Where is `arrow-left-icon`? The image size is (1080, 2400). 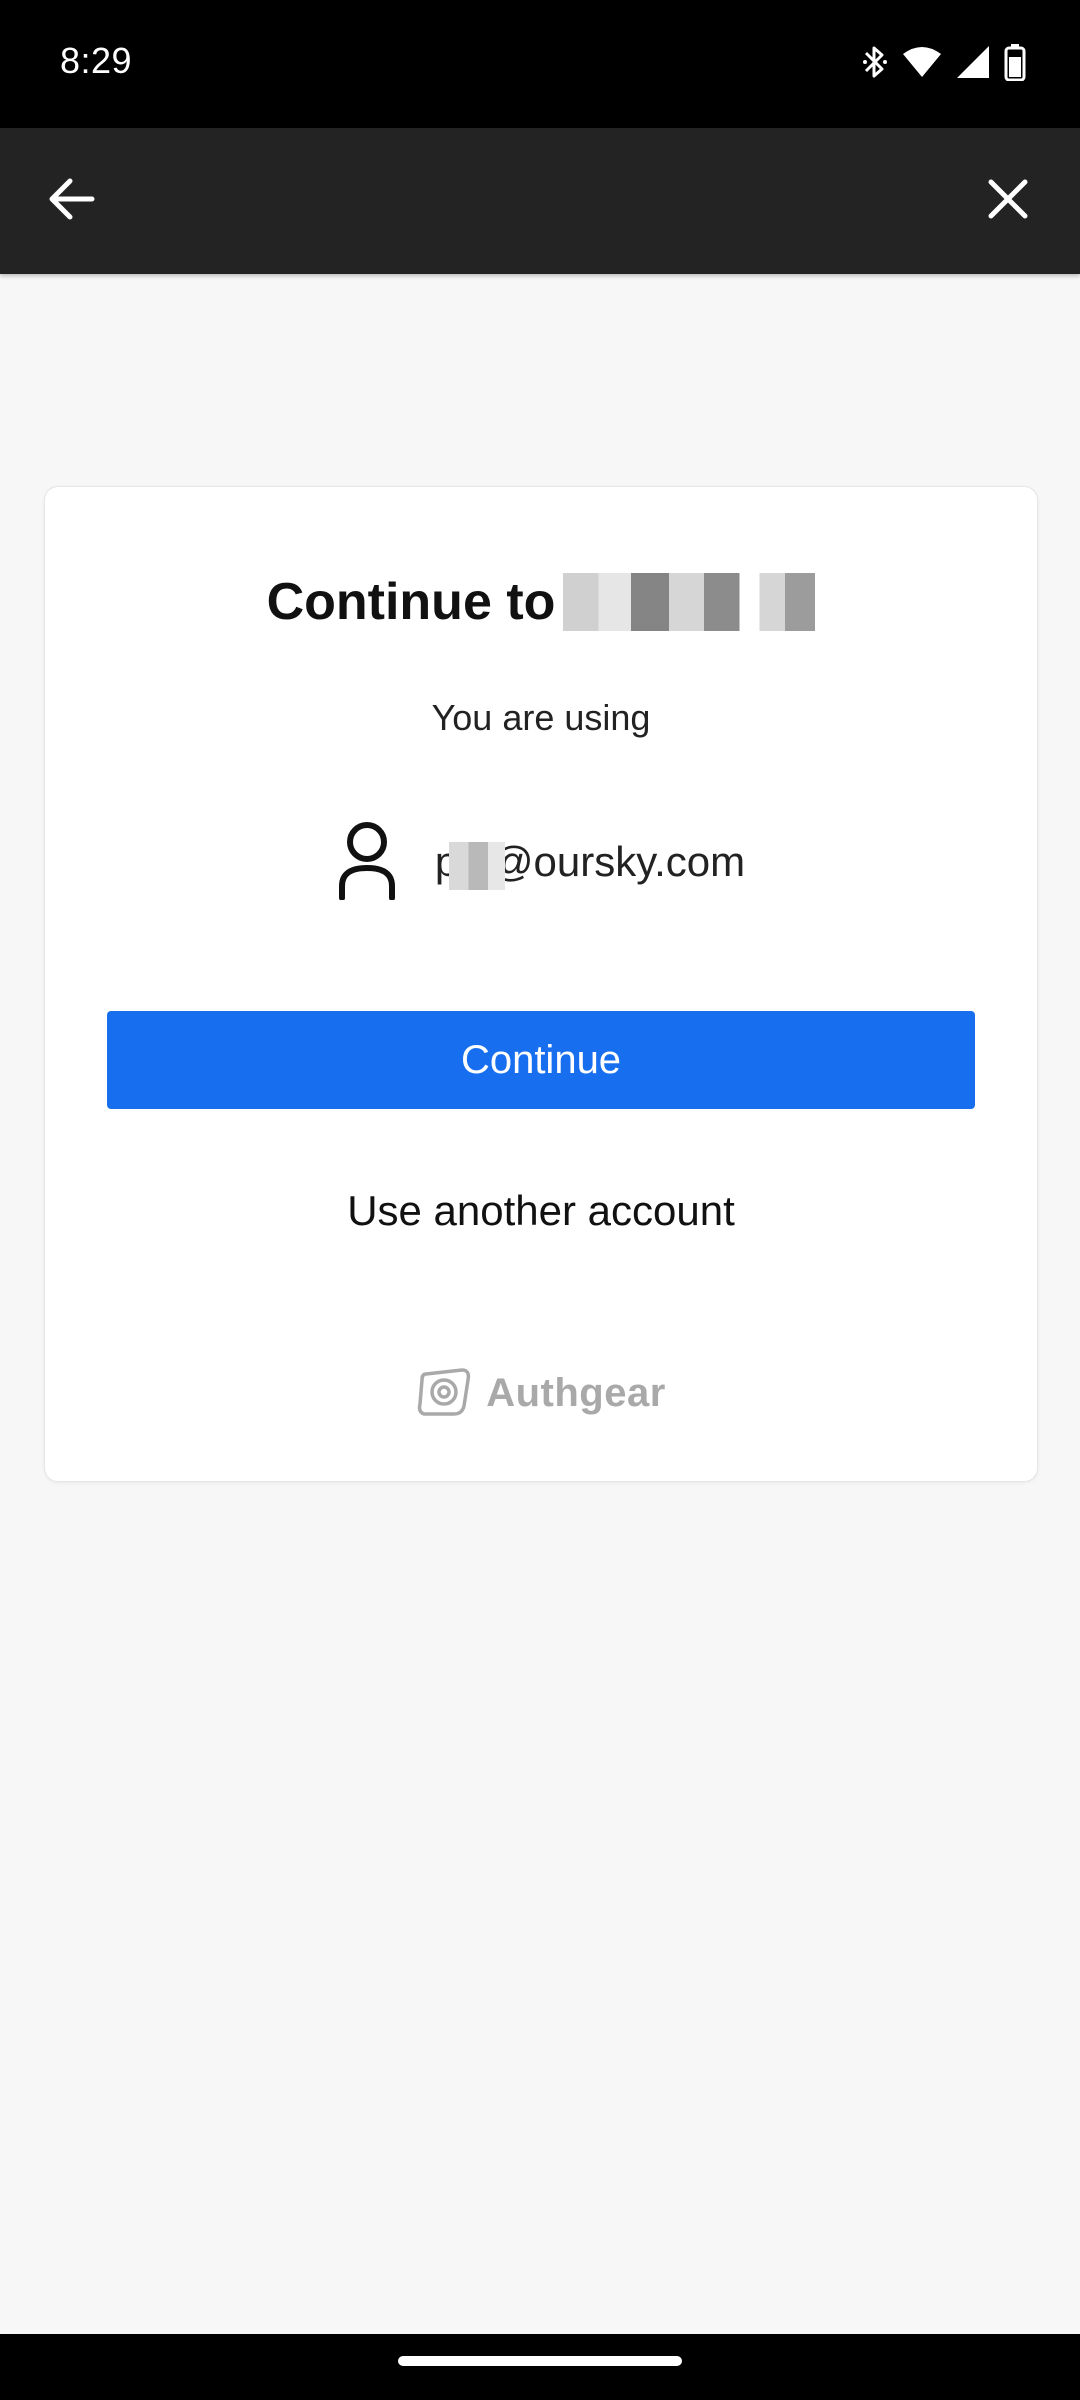 arrow-left-icon is located at coordinates (72, 201).